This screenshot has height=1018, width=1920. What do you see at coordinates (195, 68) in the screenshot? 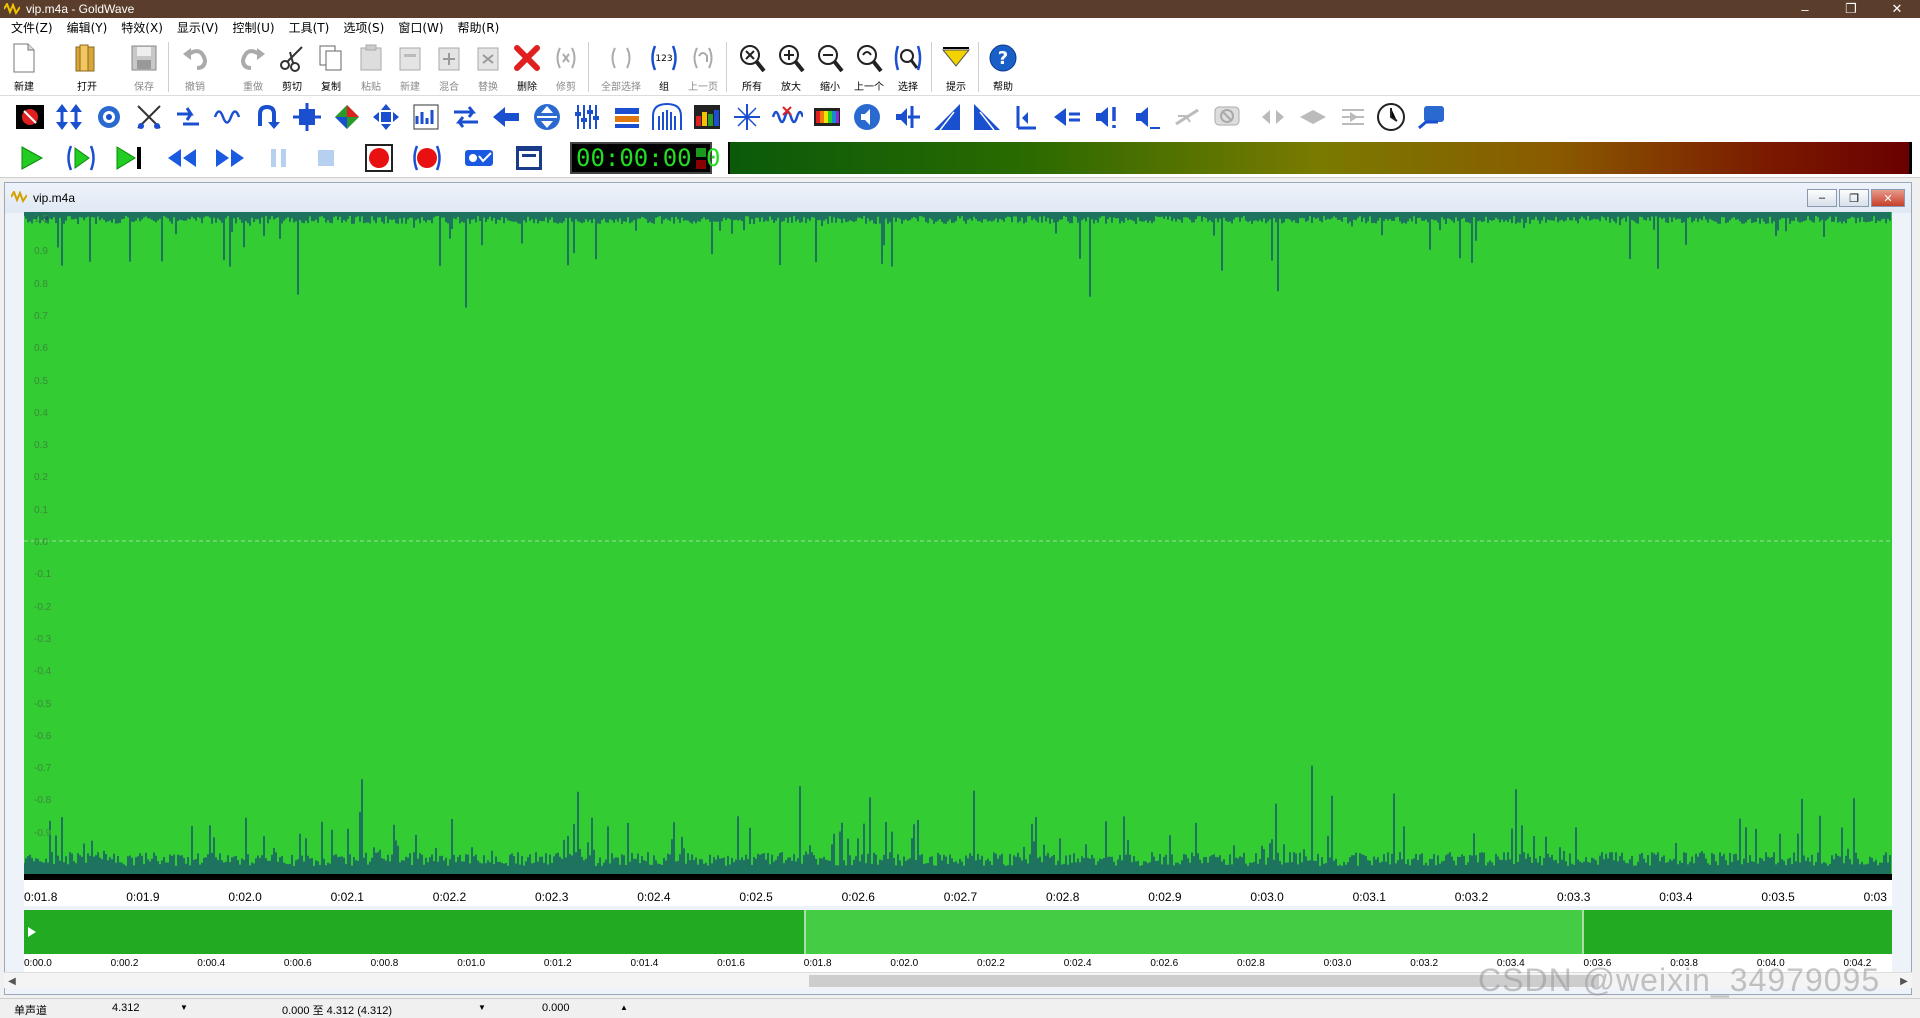
I see `undo-button: 撤销` at bounding box center [195, 68].